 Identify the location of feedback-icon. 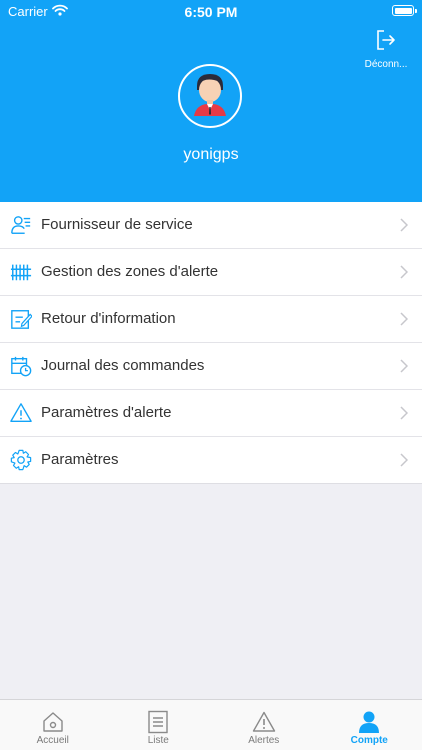
(21, 319).